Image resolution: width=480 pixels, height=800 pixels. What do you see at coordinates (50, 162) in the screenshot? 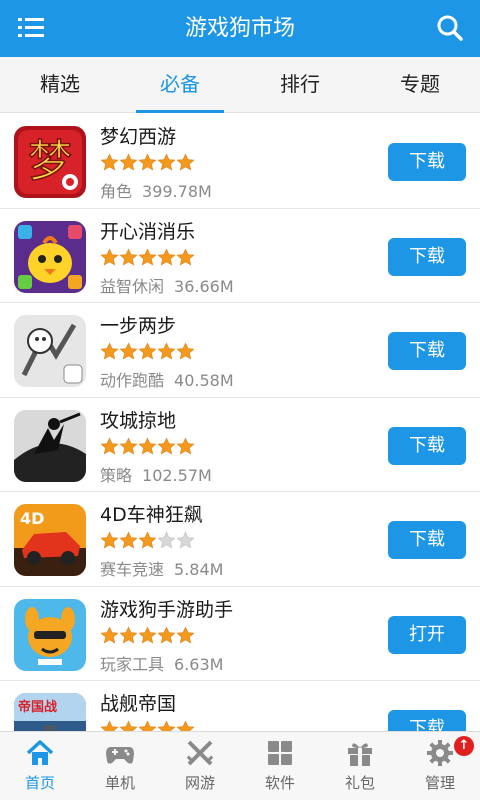
I see `menghuan-xiyou-icon: 梦` at bounding box center [50, 162].